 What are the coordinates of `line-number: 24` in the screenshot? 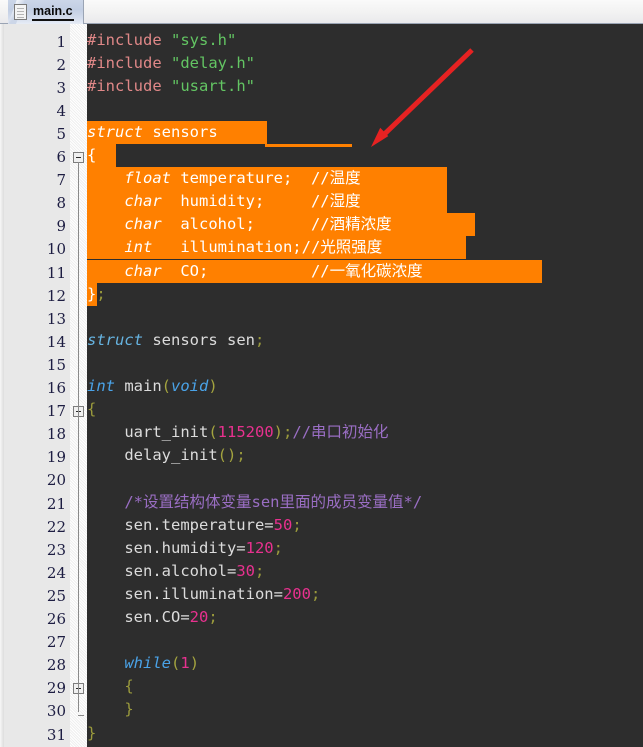 It's located at (56, 572).